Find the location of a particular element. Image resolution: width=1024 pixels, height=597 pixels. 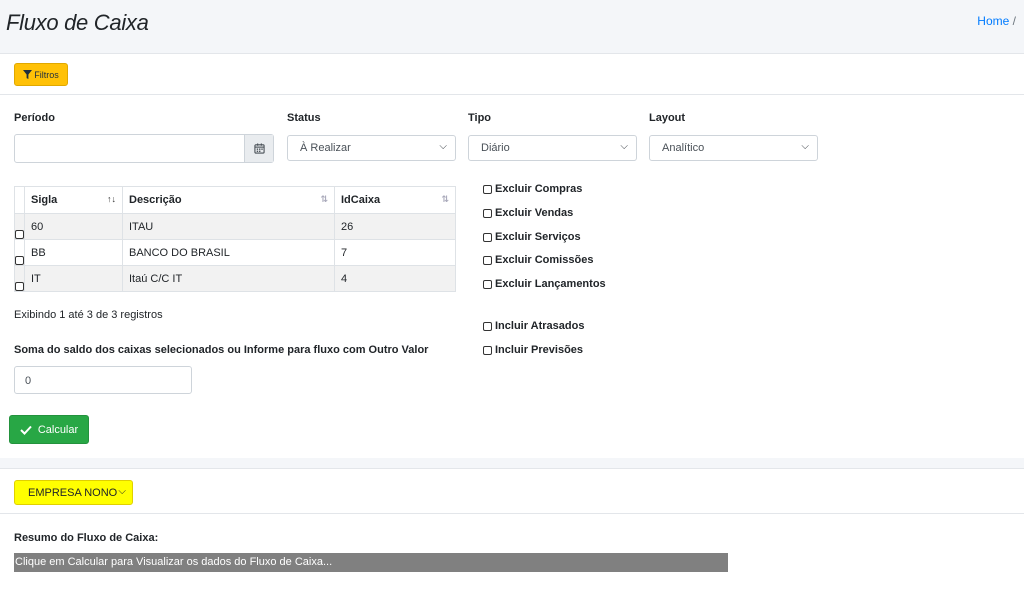

filters-button-label: Filtros is located at coordinates (46, 74).